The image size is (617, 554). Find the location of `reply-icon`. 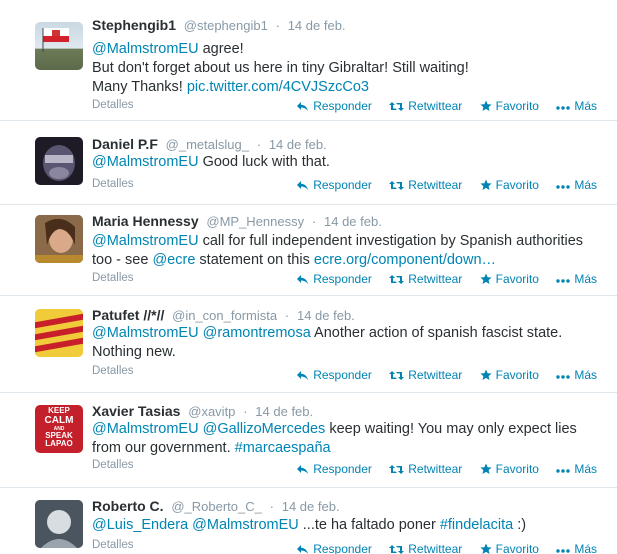

reply-icon is located at coordinates (303, 469).